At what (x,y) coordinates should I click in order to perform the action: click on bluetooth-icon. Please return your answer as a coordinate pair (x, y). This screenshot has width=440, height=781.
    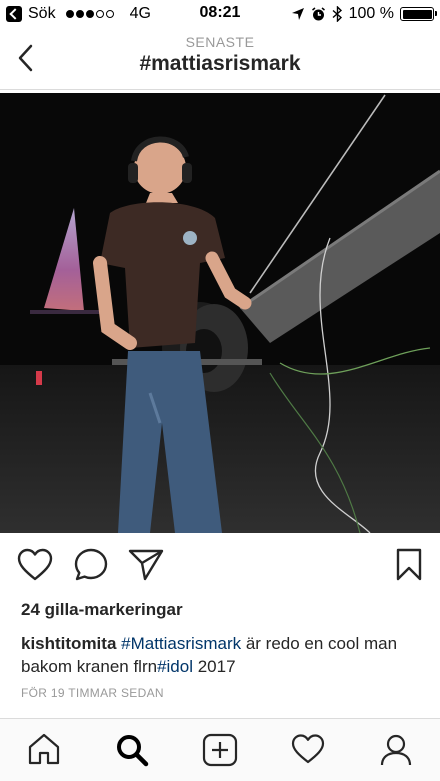
    Looking at the image, I should click on (337, 14).